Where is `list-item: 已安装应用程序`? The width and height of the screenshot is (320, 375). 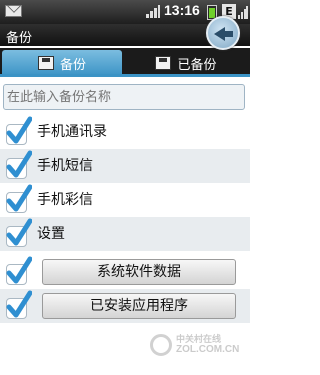 list-item: 已安装应用程序 is located at coordinates (125, 306).